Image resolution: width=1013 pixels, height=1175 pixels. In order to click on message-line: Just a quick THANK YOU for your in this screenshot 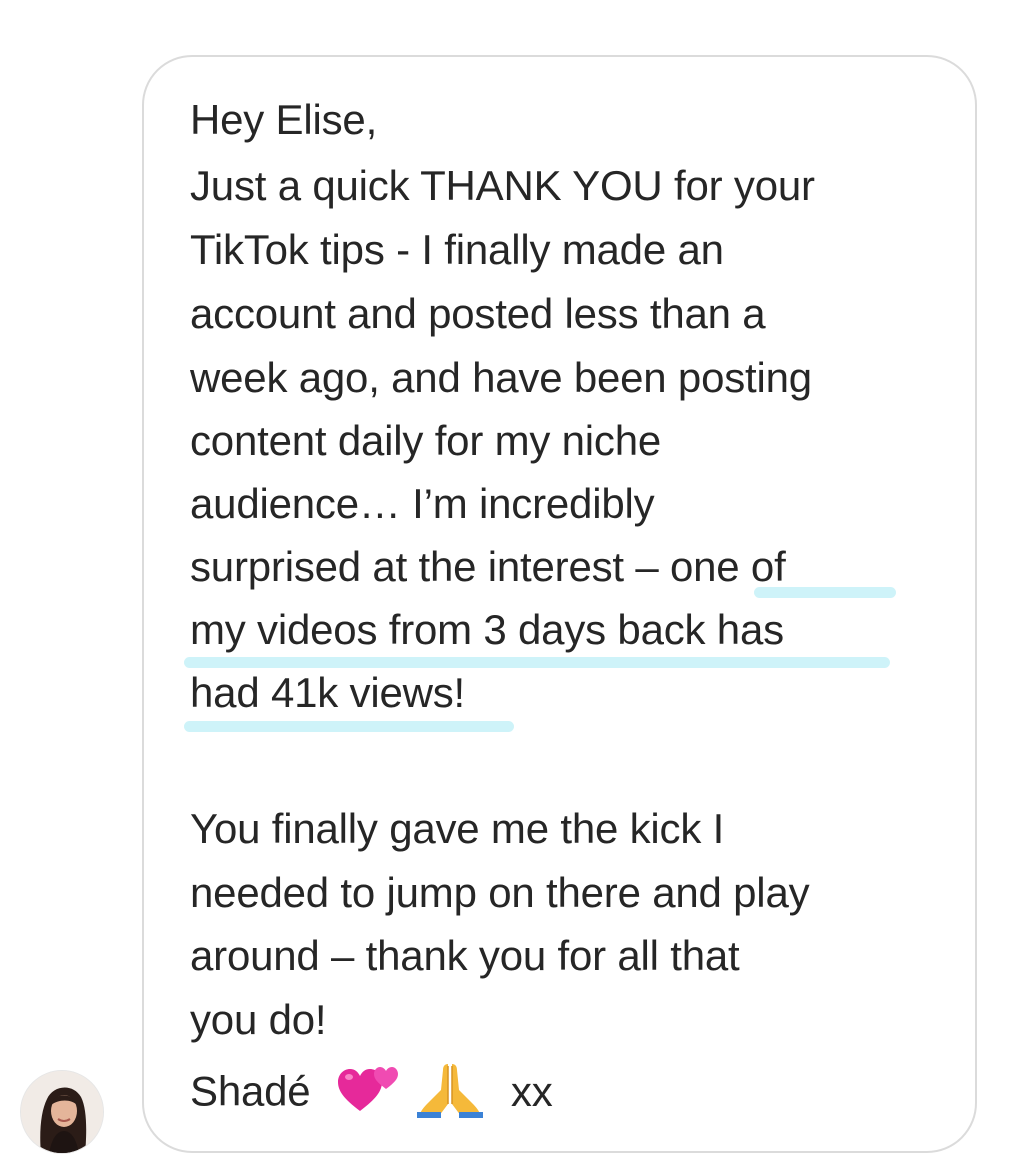, I will do `click(502, 185)`.